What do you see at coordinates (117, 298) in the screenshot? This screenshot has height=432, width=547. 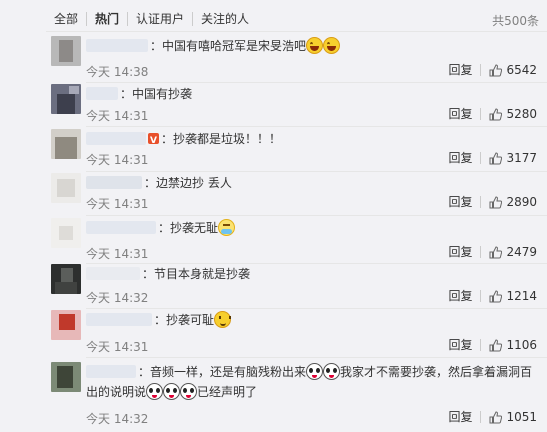 I see `timestamp: 今天 14:32` at bounding box center [117, 298].